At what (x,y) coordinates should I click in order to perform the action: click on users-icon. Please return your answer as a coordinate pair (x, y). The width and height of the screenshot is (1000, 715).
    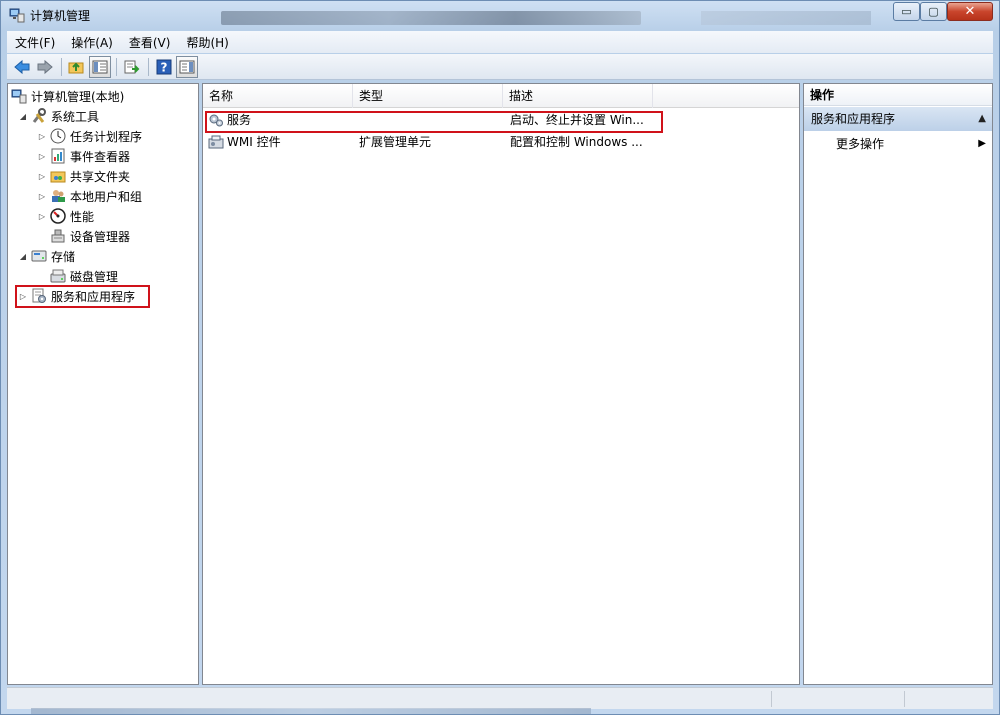
    Looking at the image, I should click on (58, 196).